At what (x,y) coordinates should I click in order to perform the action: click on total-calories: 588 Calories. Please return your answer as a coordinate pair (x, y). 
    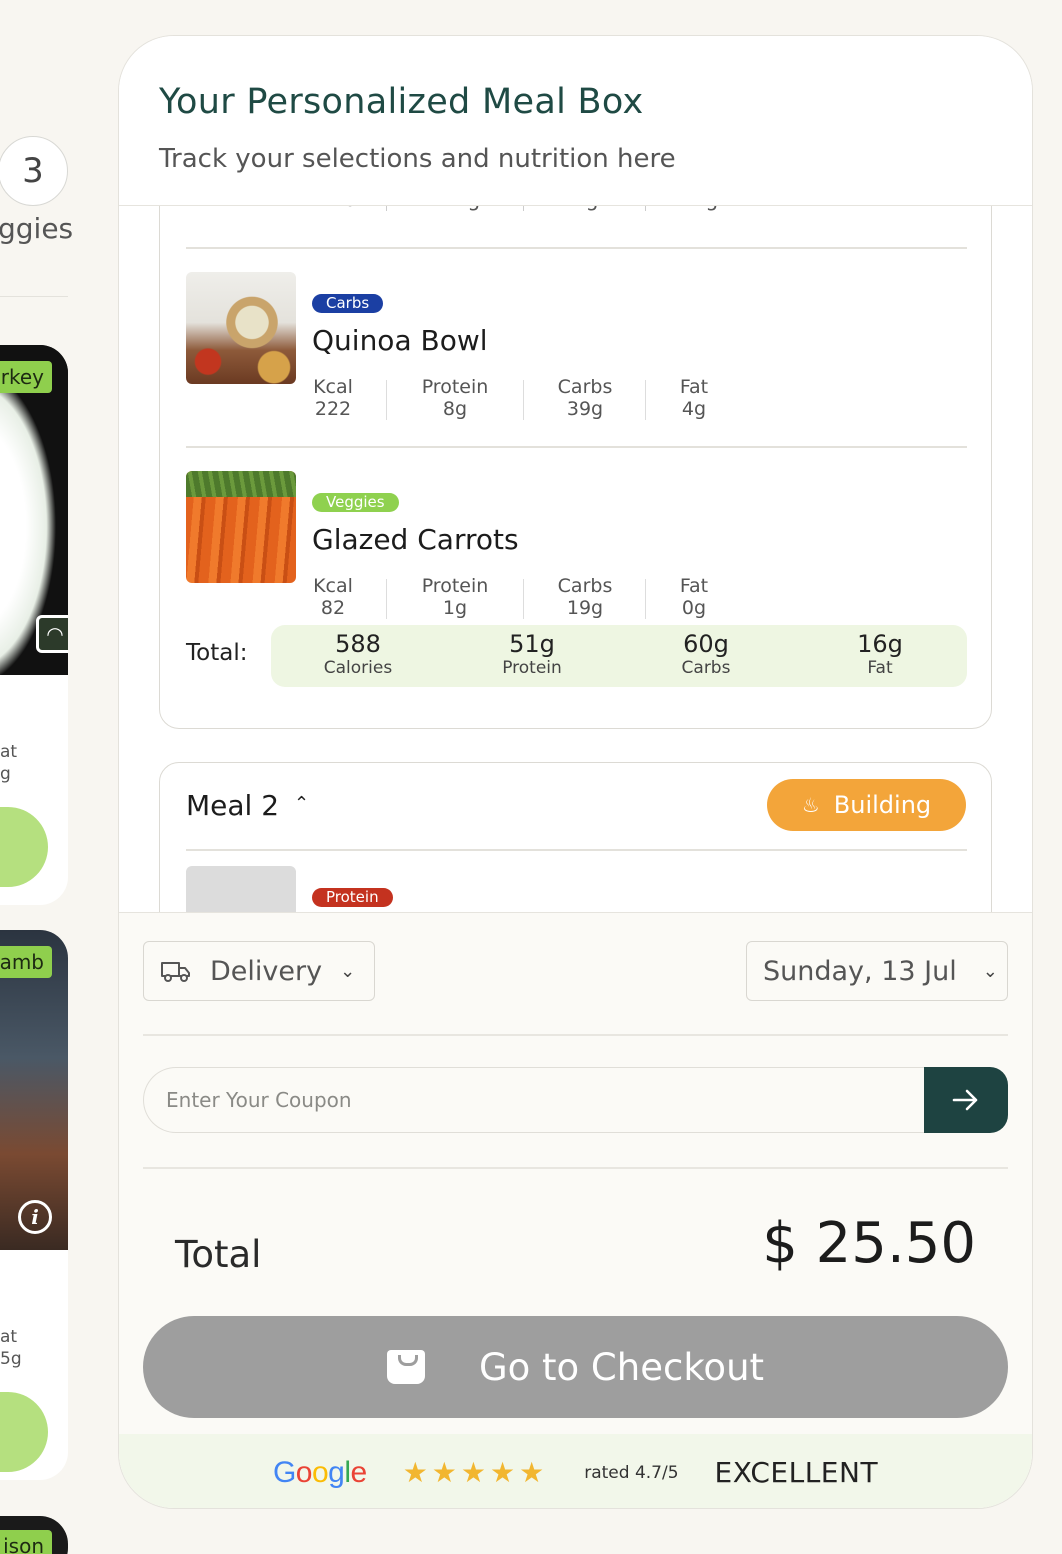
    Looking at the image, I should click on (358, 654).